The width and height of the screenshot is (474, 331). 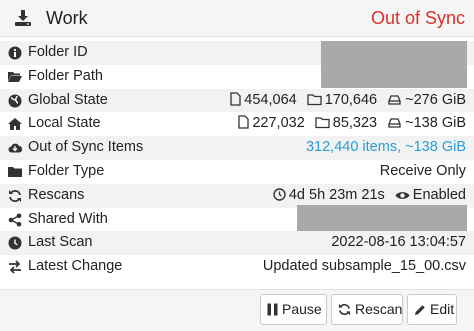 I want to click on local-folders: 85,323, so click(x=346, y=123).